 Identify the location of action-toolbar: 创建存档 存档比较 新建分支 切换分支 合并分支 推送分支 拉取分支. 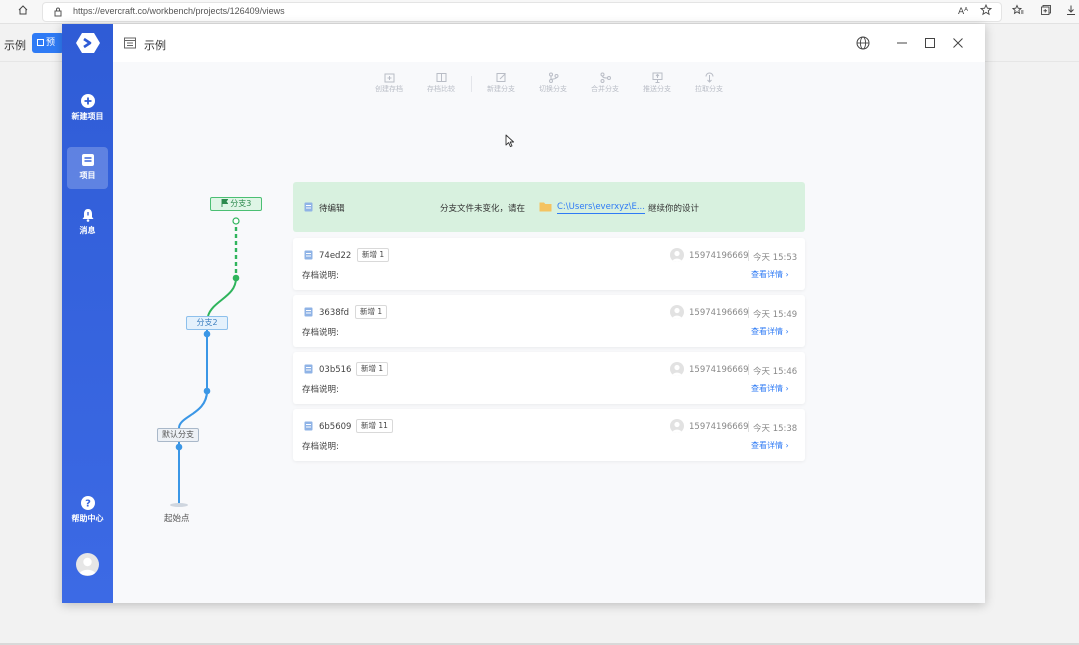
(547, 86).